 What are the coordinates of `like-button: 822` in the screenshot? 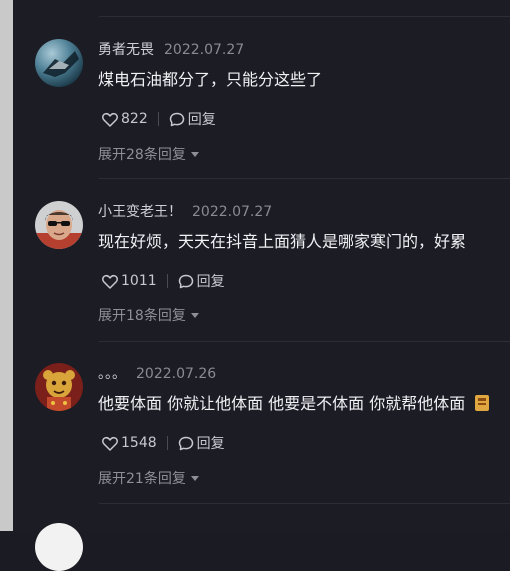 It's located at (125, 119).